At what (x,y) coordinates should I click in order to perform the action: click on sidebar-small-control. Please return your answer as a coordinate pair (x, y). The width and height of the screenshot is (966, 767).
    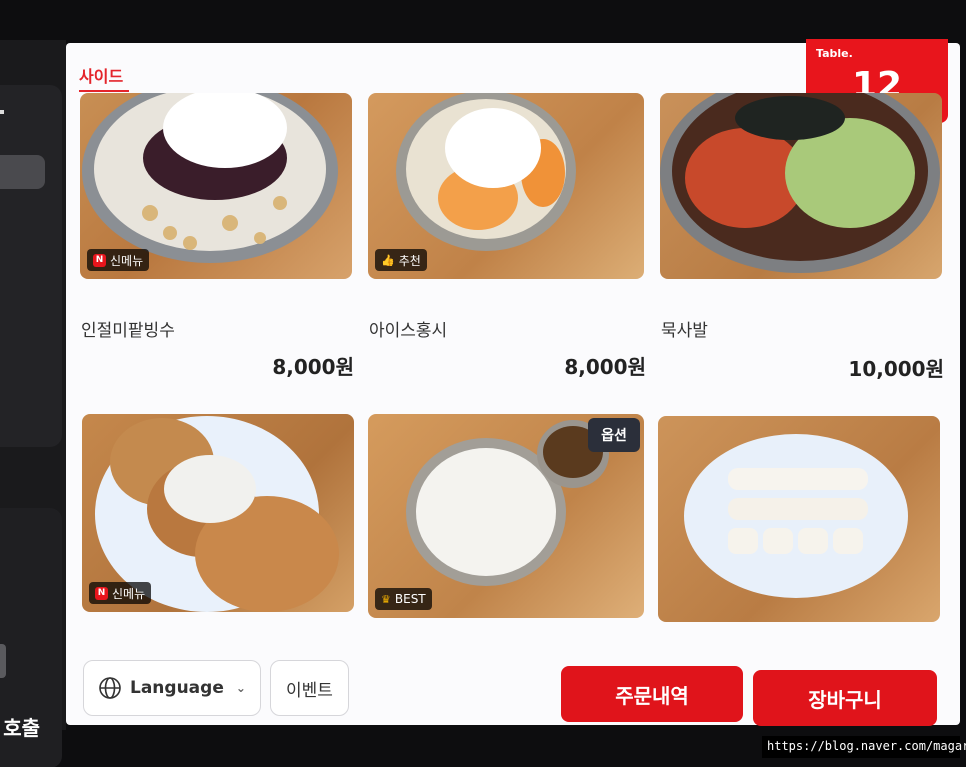
    Looking at the image, I should click on (3, 661).